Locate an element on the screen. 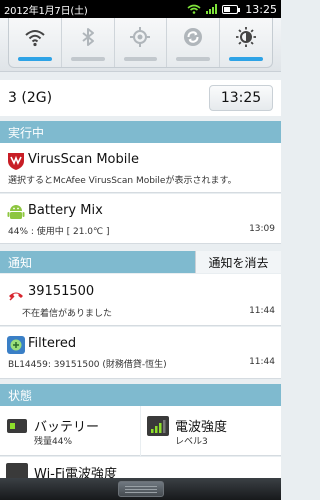  missed-call-notification: 39151500 不在着信がありました 11:44 is located at coordinates (140, 300).